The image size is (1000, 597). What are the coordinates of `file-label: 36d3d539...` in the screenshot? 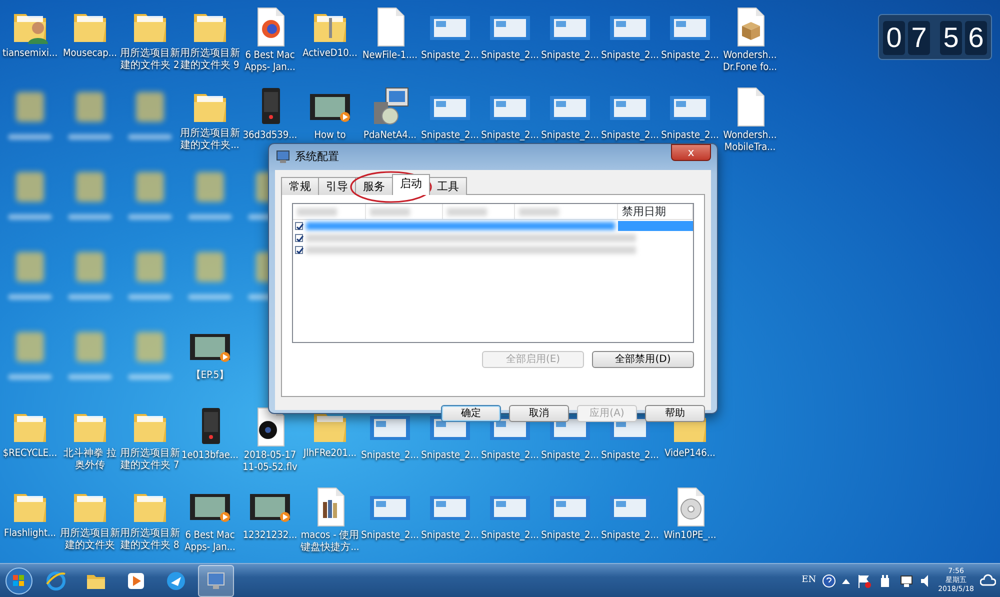 It's located at (270, 136).